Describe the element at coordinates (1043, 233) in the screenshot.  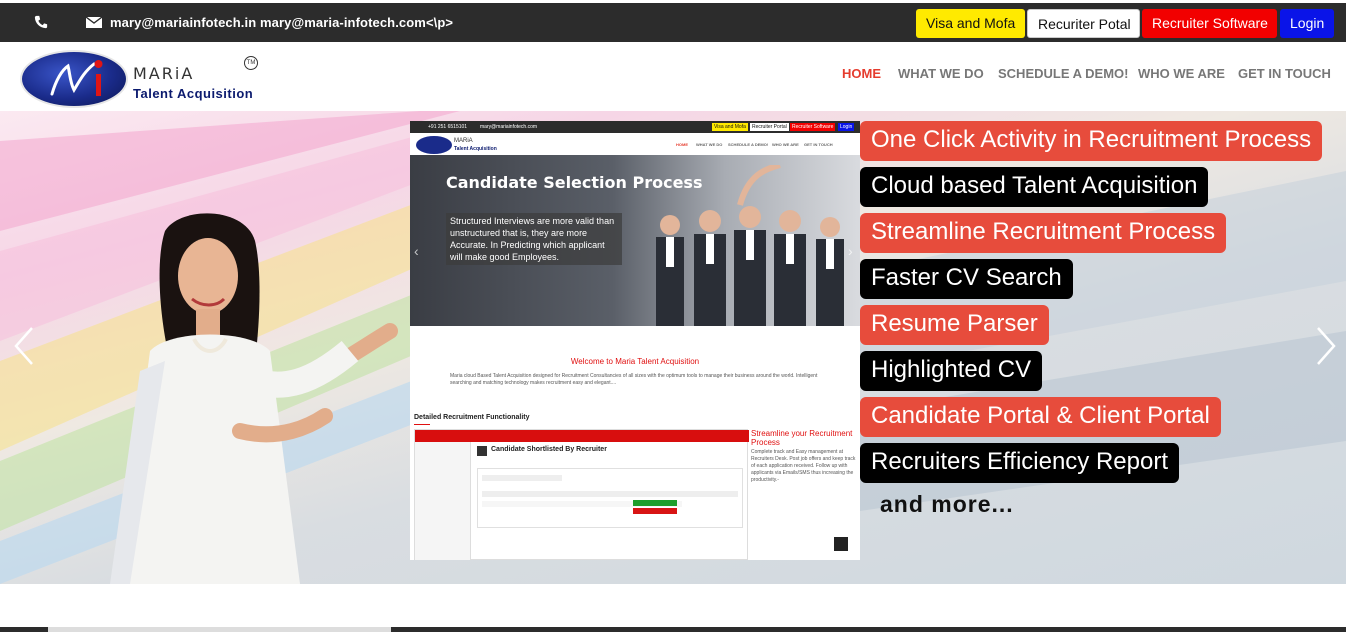
I see `feature-label: Streamline Recruitment Process` at that location.